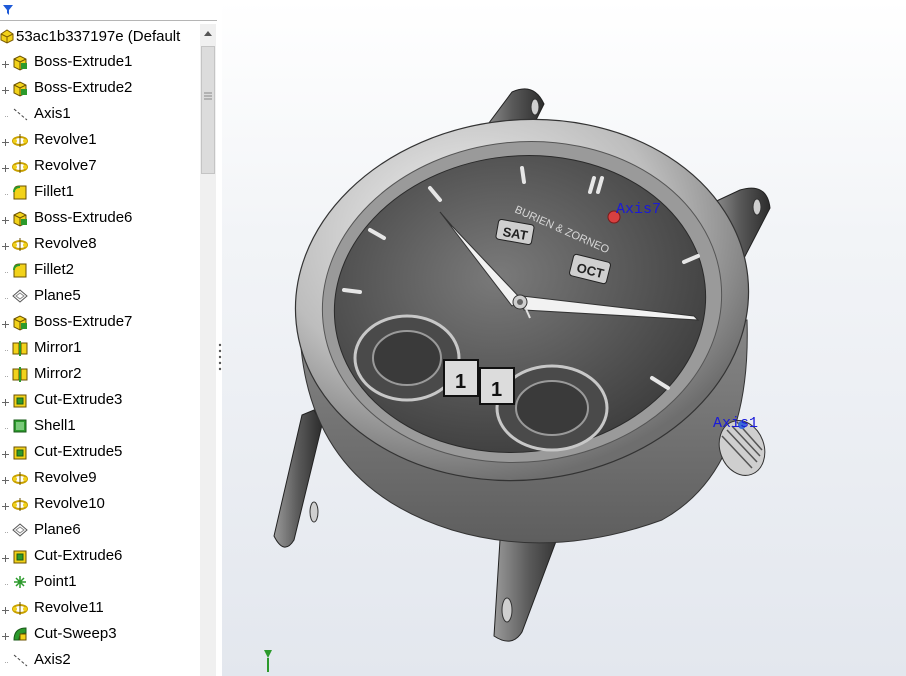 This screenshot has width=906, height=676. Describe the element at coordinates (83, 217) in the screenshot. I see `tree-item-label: Boss-Extrude6` at that location.